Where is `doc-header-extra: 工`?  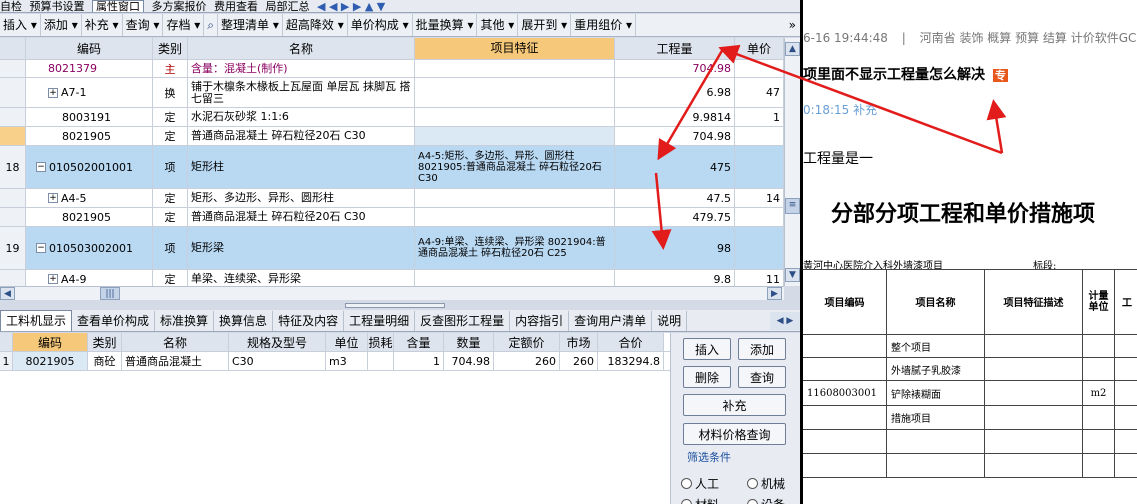 doc-header-extra: 工 is located at coordinates (1126, 302).